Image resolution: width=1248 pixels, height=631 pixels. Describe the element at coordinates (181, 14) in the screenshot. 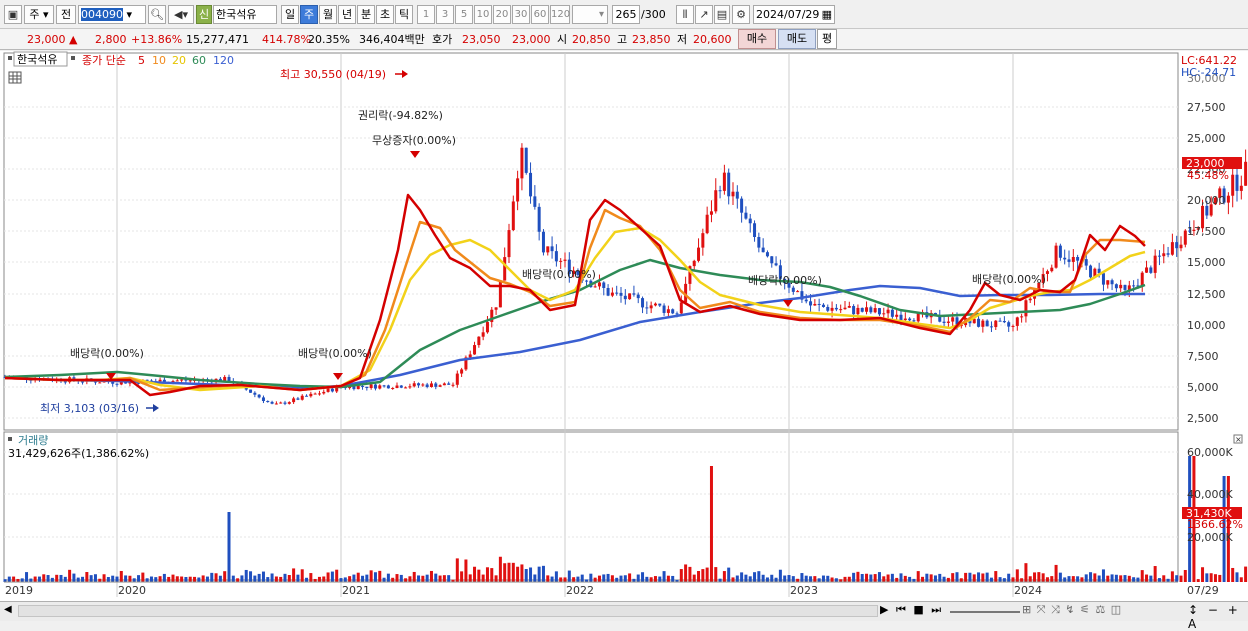

I see `speaker-icon: ◀▾` at that location.